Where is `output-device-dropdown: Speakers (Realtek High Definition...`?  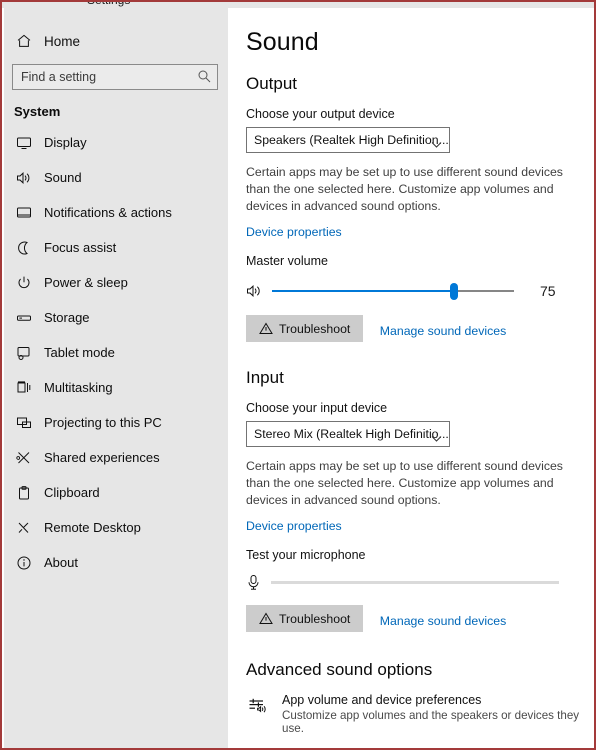 output-device-dropdown: Speakers (Realtek High Definition... is located at coordinates (348, 140).